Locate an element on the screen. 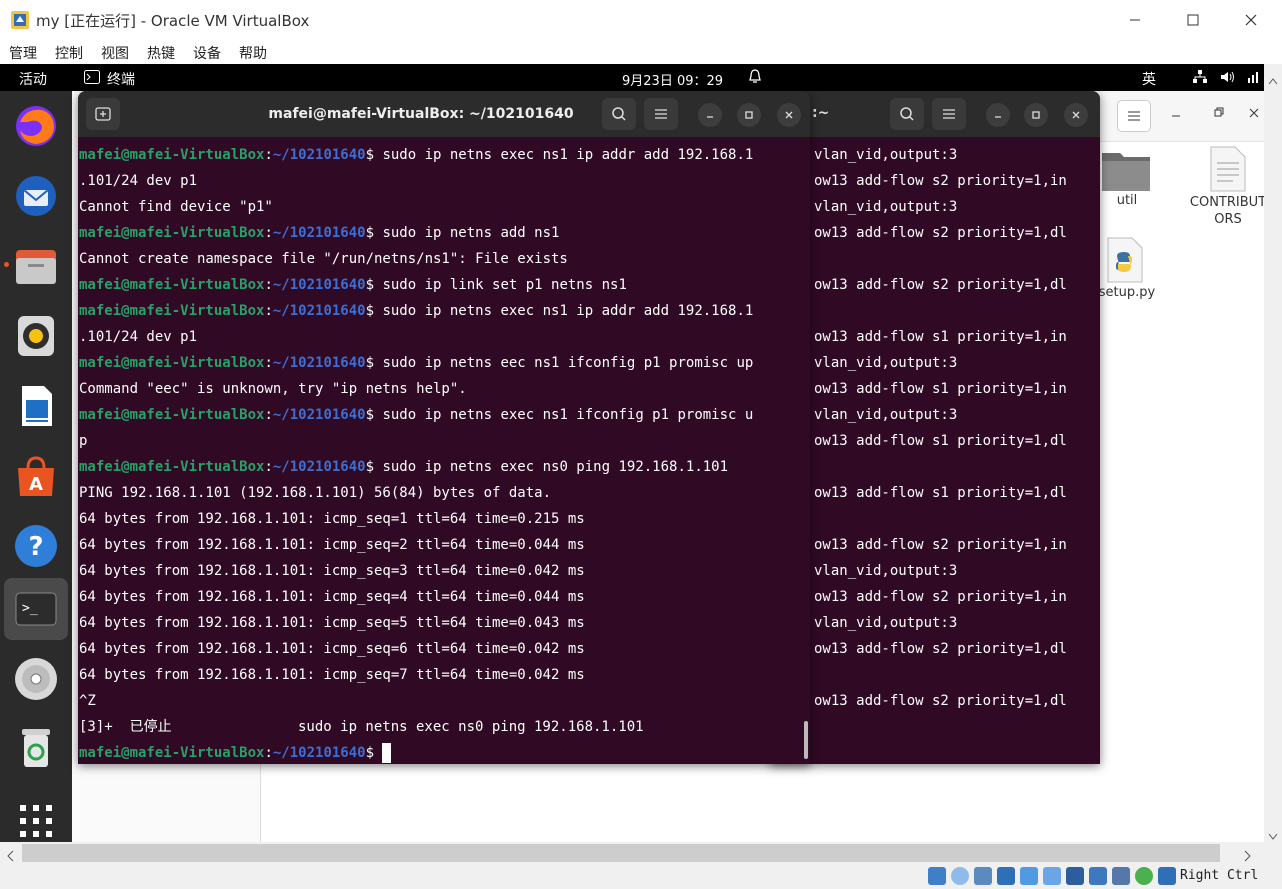 The height and width of the screenshot is (889, 1282). app-menu-label: 终端 is located at coordinates (121, 79).